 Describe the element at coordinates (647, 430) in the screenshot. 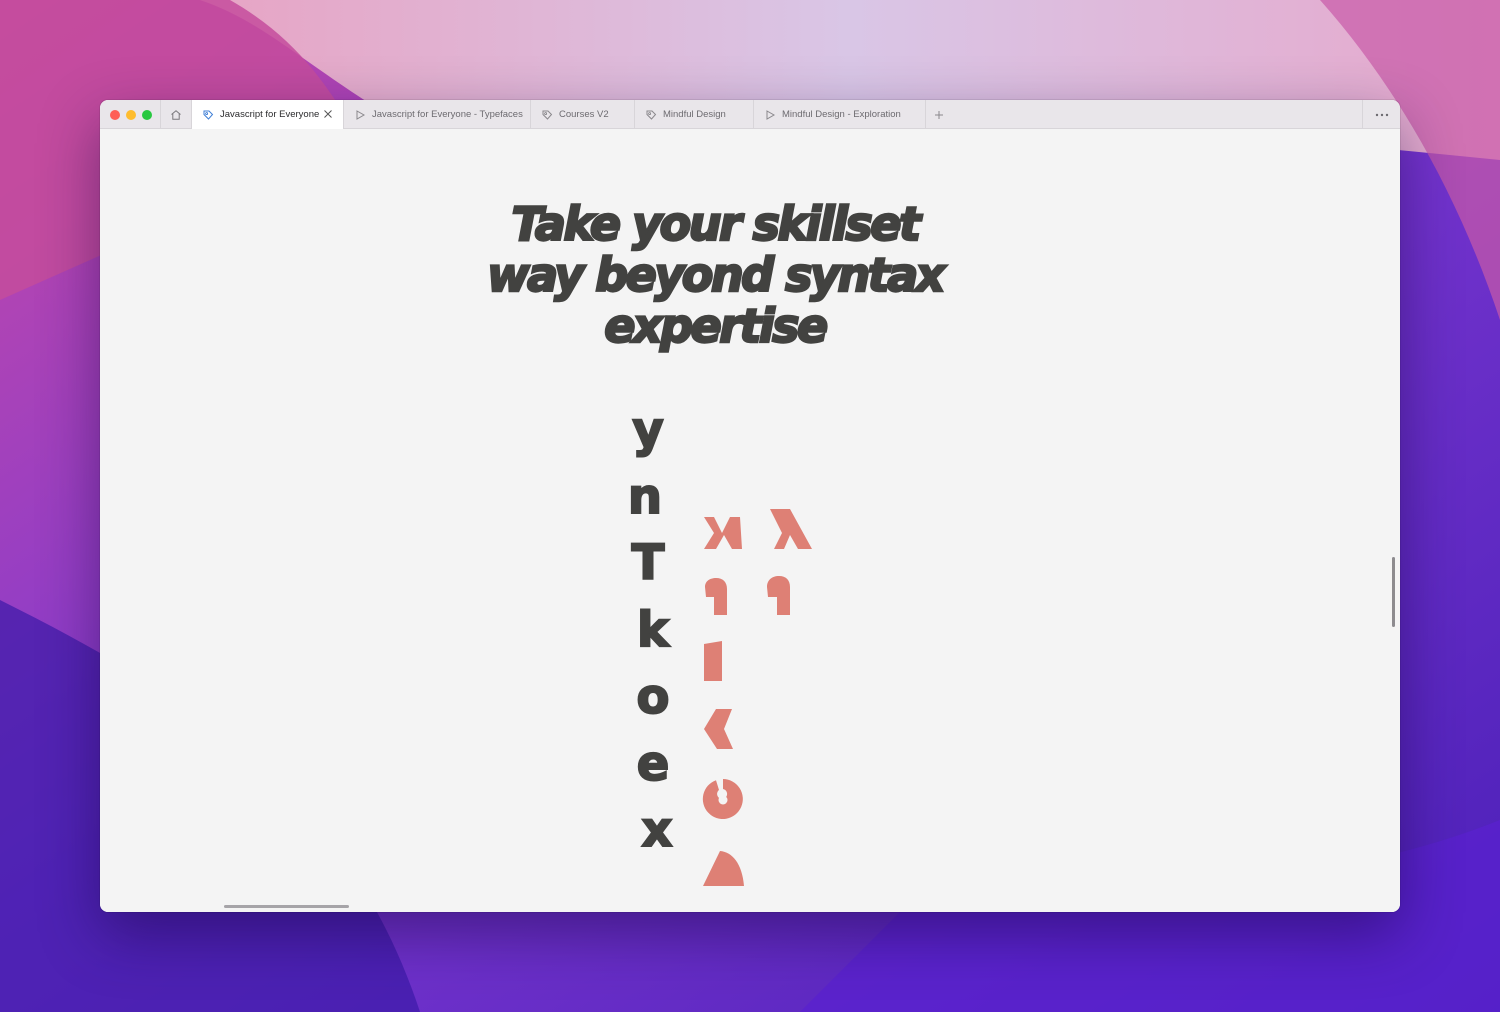

I see `glyph-y: y` at that location.